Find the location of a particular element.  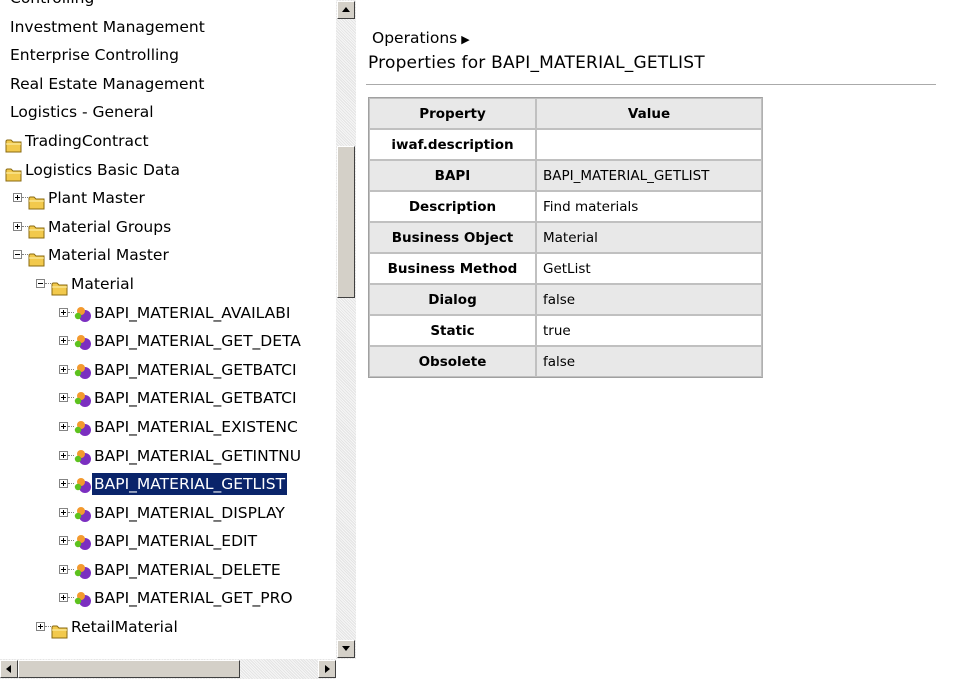

tree-item-label: BAPI_MATERIAL_EDIT is located at coordinates (175, 541).